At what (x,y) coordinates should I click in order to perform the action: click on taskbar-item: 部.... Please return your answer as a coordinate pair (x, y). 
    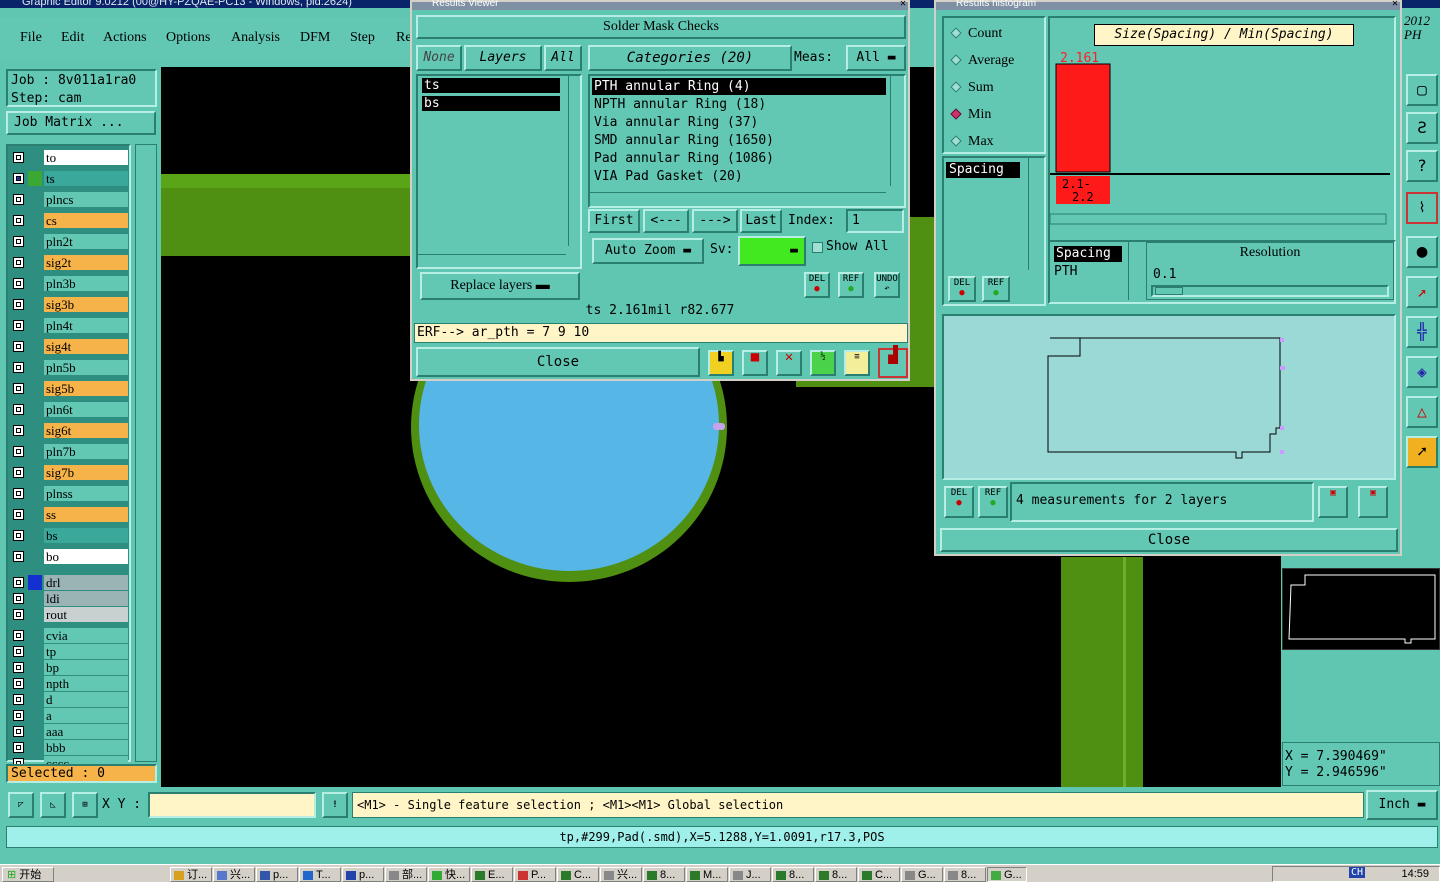
    Looking at the image, I should click on (406, 874).